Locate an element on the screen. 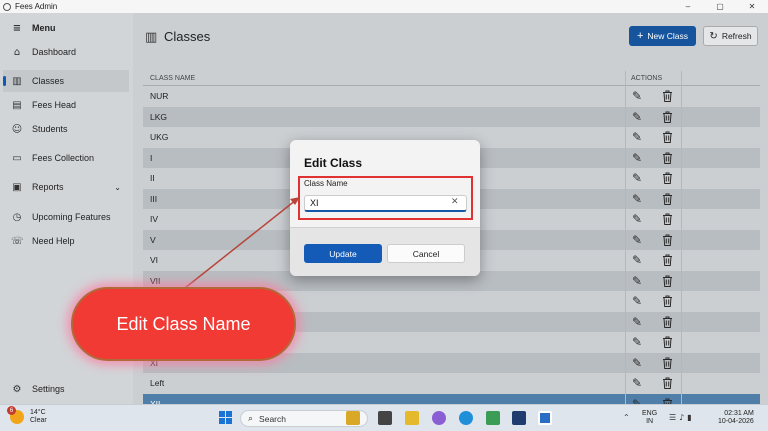  sidebar-item-label: Settings is located at coordinates (48, 389).